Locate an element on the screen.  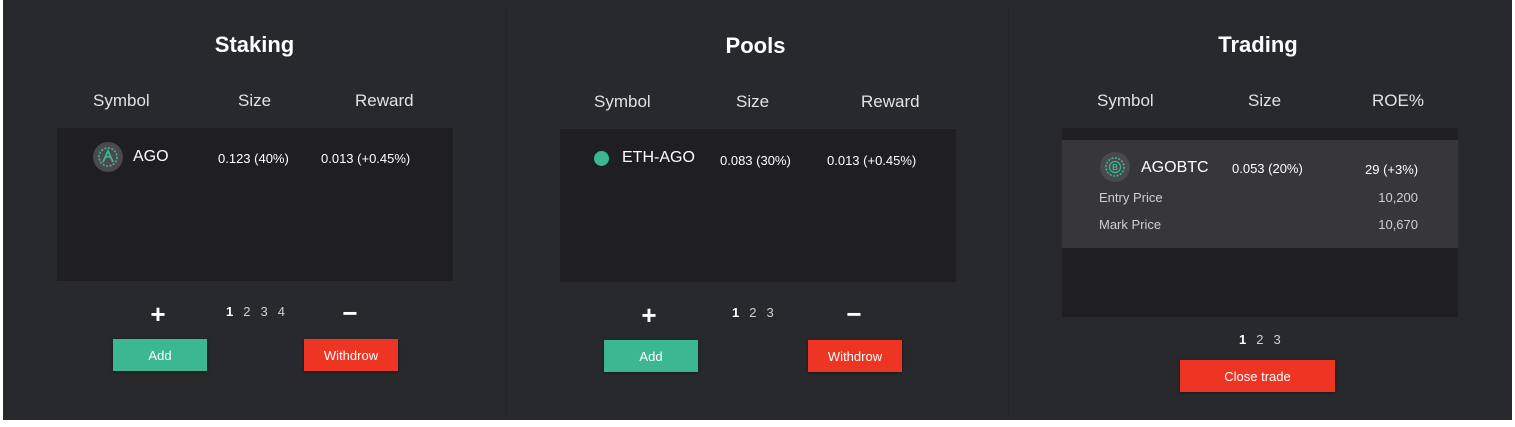
pools-row-size: 0.083 (30%) is located at coordinates (755, 160).